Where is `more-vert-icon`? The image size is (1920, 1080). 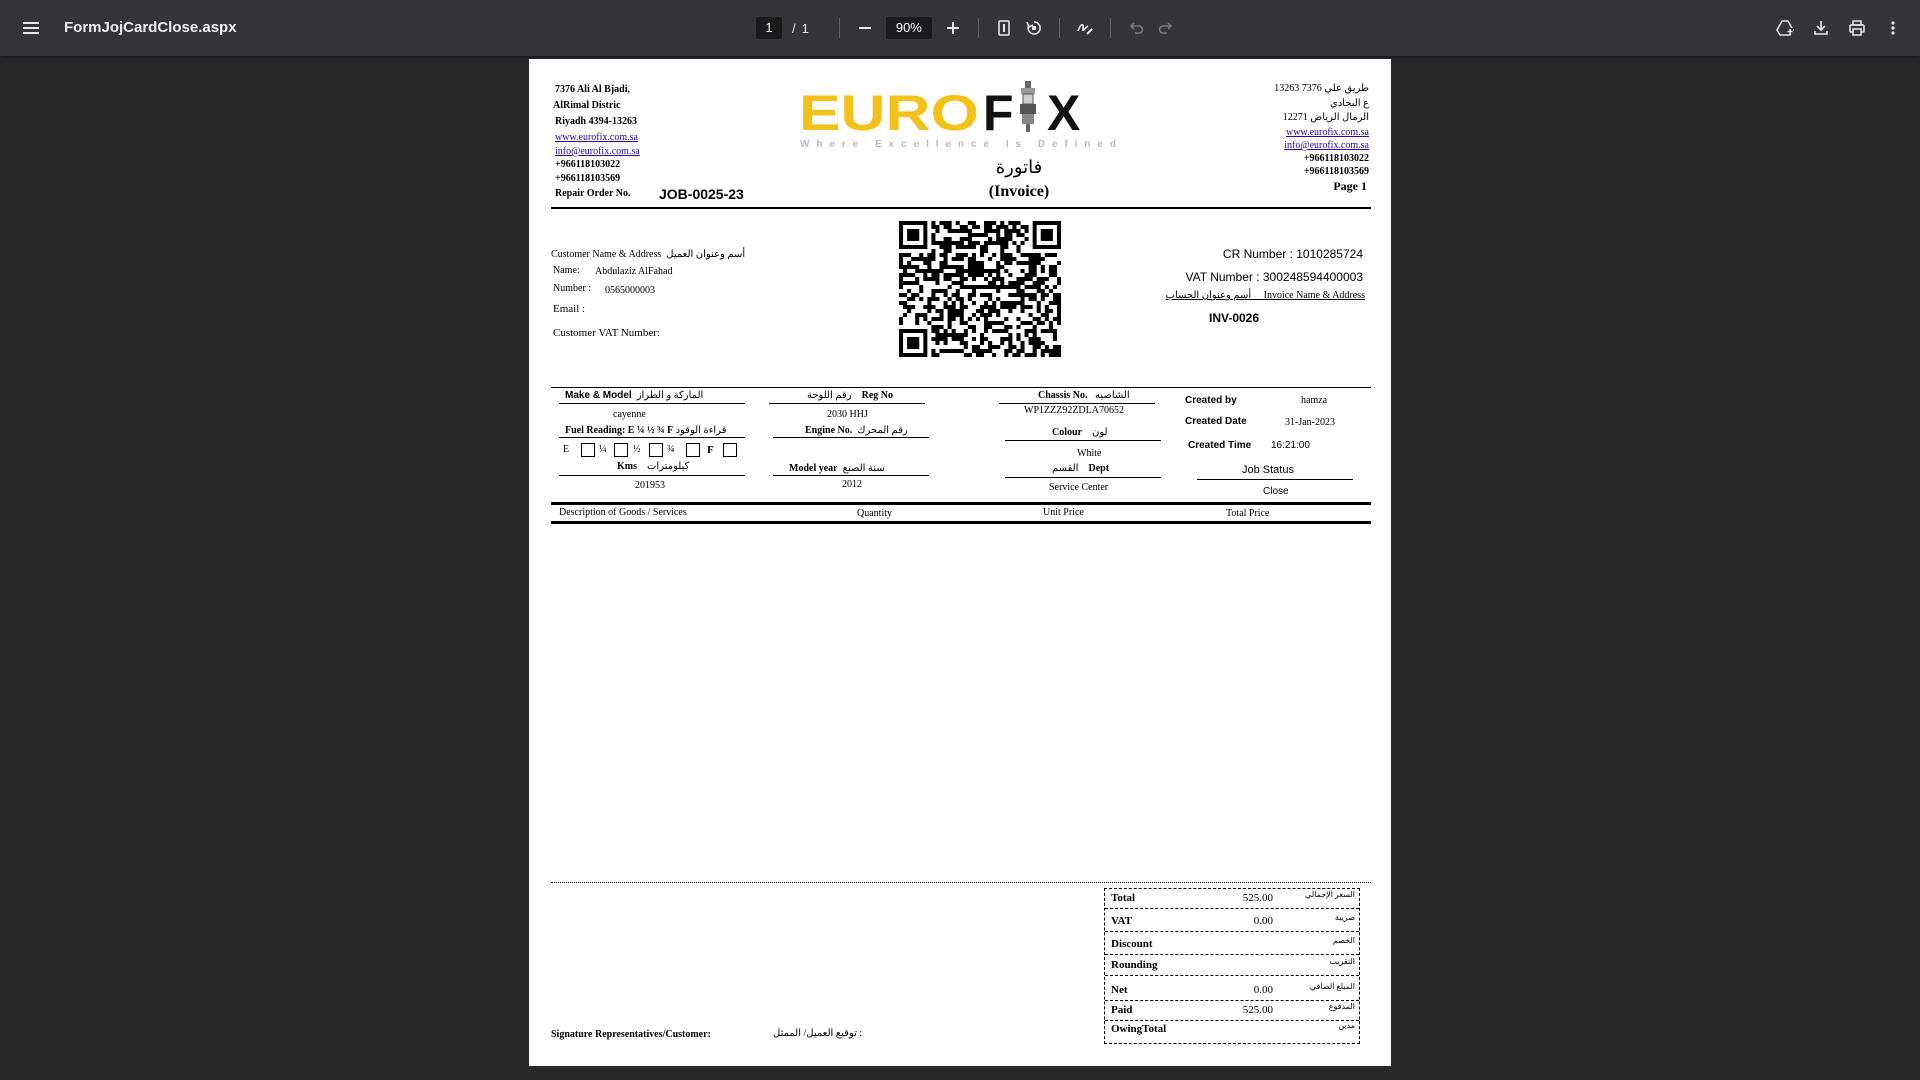
more-vert-icon is located at coordinates (1893, 28).